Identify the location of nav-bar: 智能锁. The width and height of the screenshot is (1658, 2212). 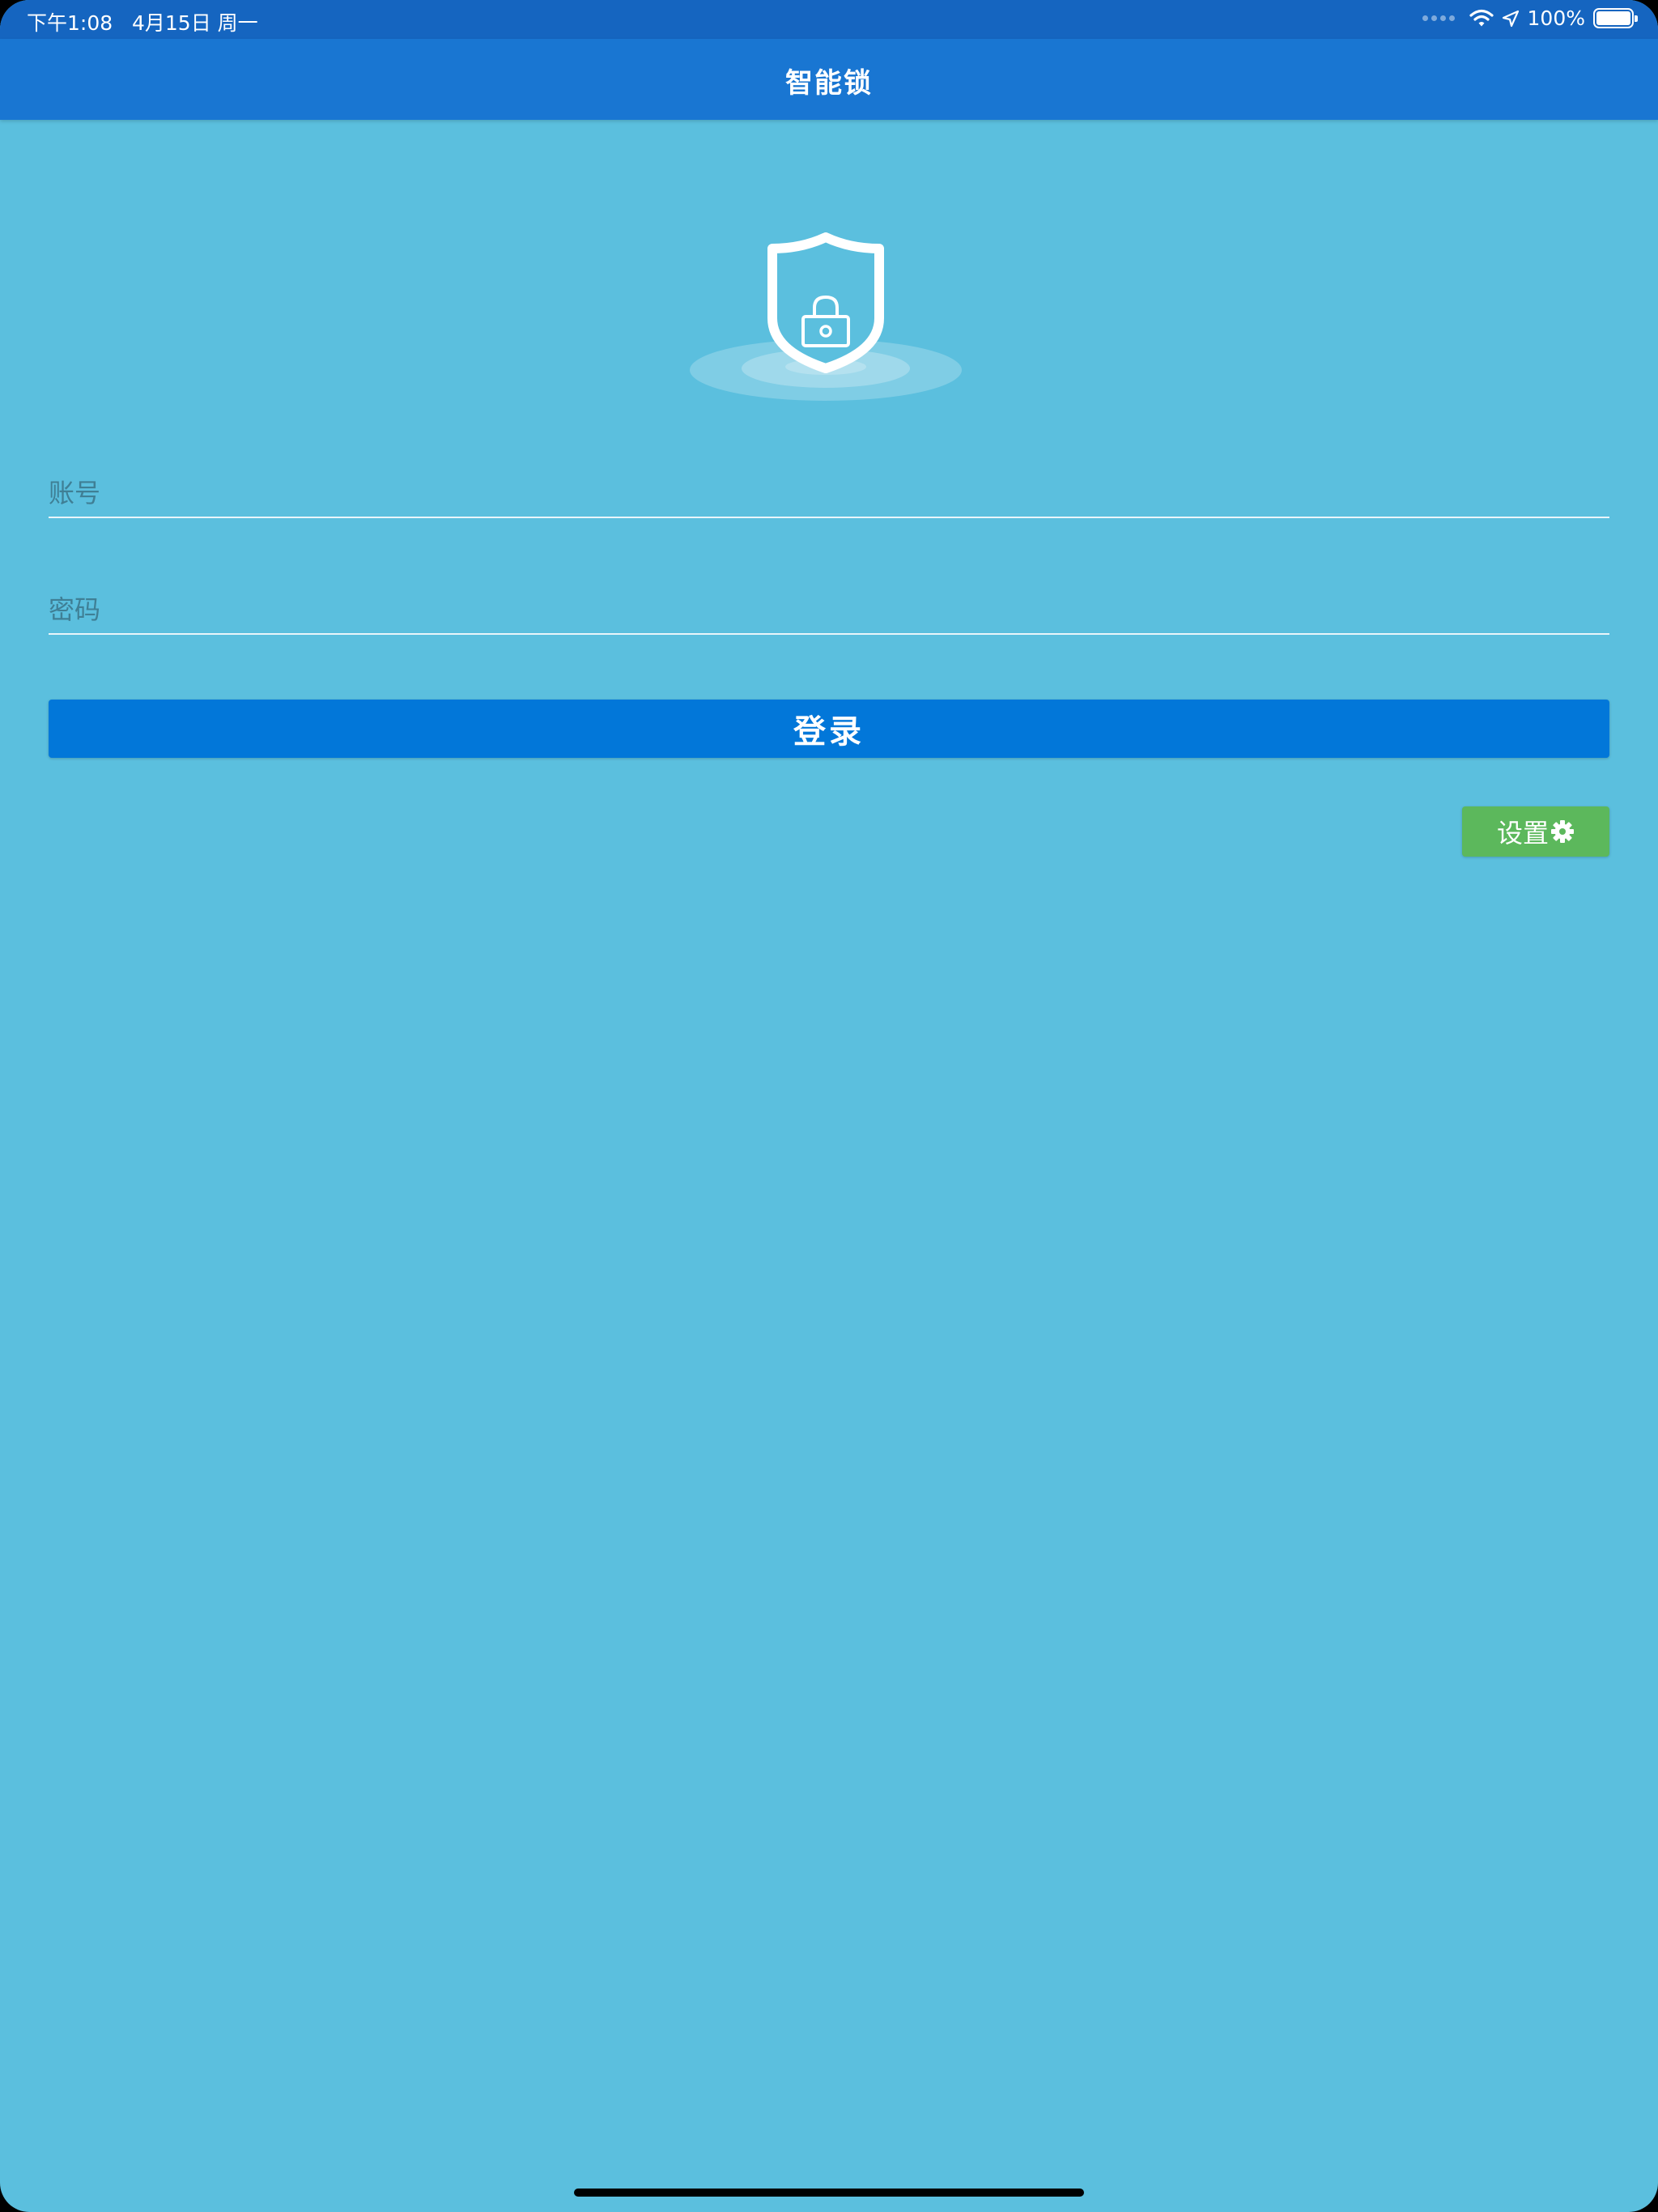
(829, 79).